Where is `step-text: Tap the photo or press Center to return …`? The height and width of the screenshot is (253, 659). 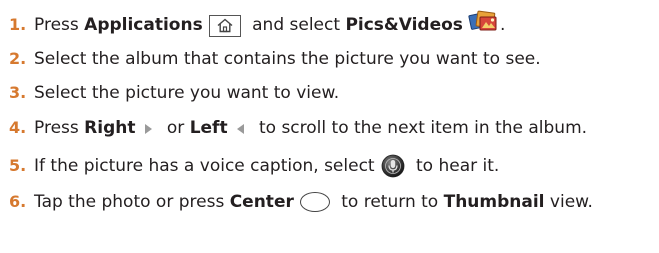 step-text: Tap the photo or press Center to return … is located at coordinates (313, 202).